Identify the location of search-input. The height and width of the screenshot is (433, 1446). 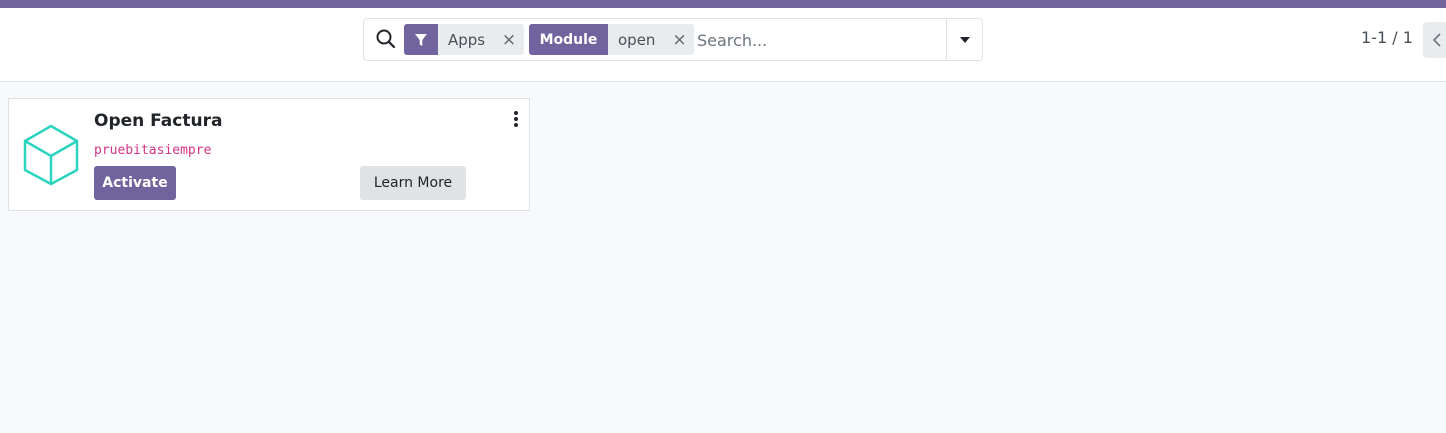
(817, 40).